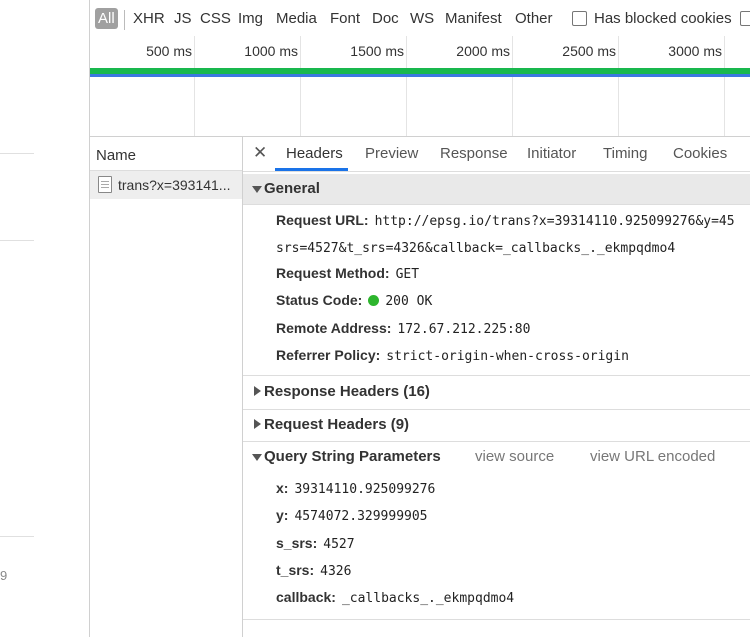  What do you see at coordinates (473, 18) in the screenshot?
I see `filter-manifest: Manifest` at bounding box center [473, 18].